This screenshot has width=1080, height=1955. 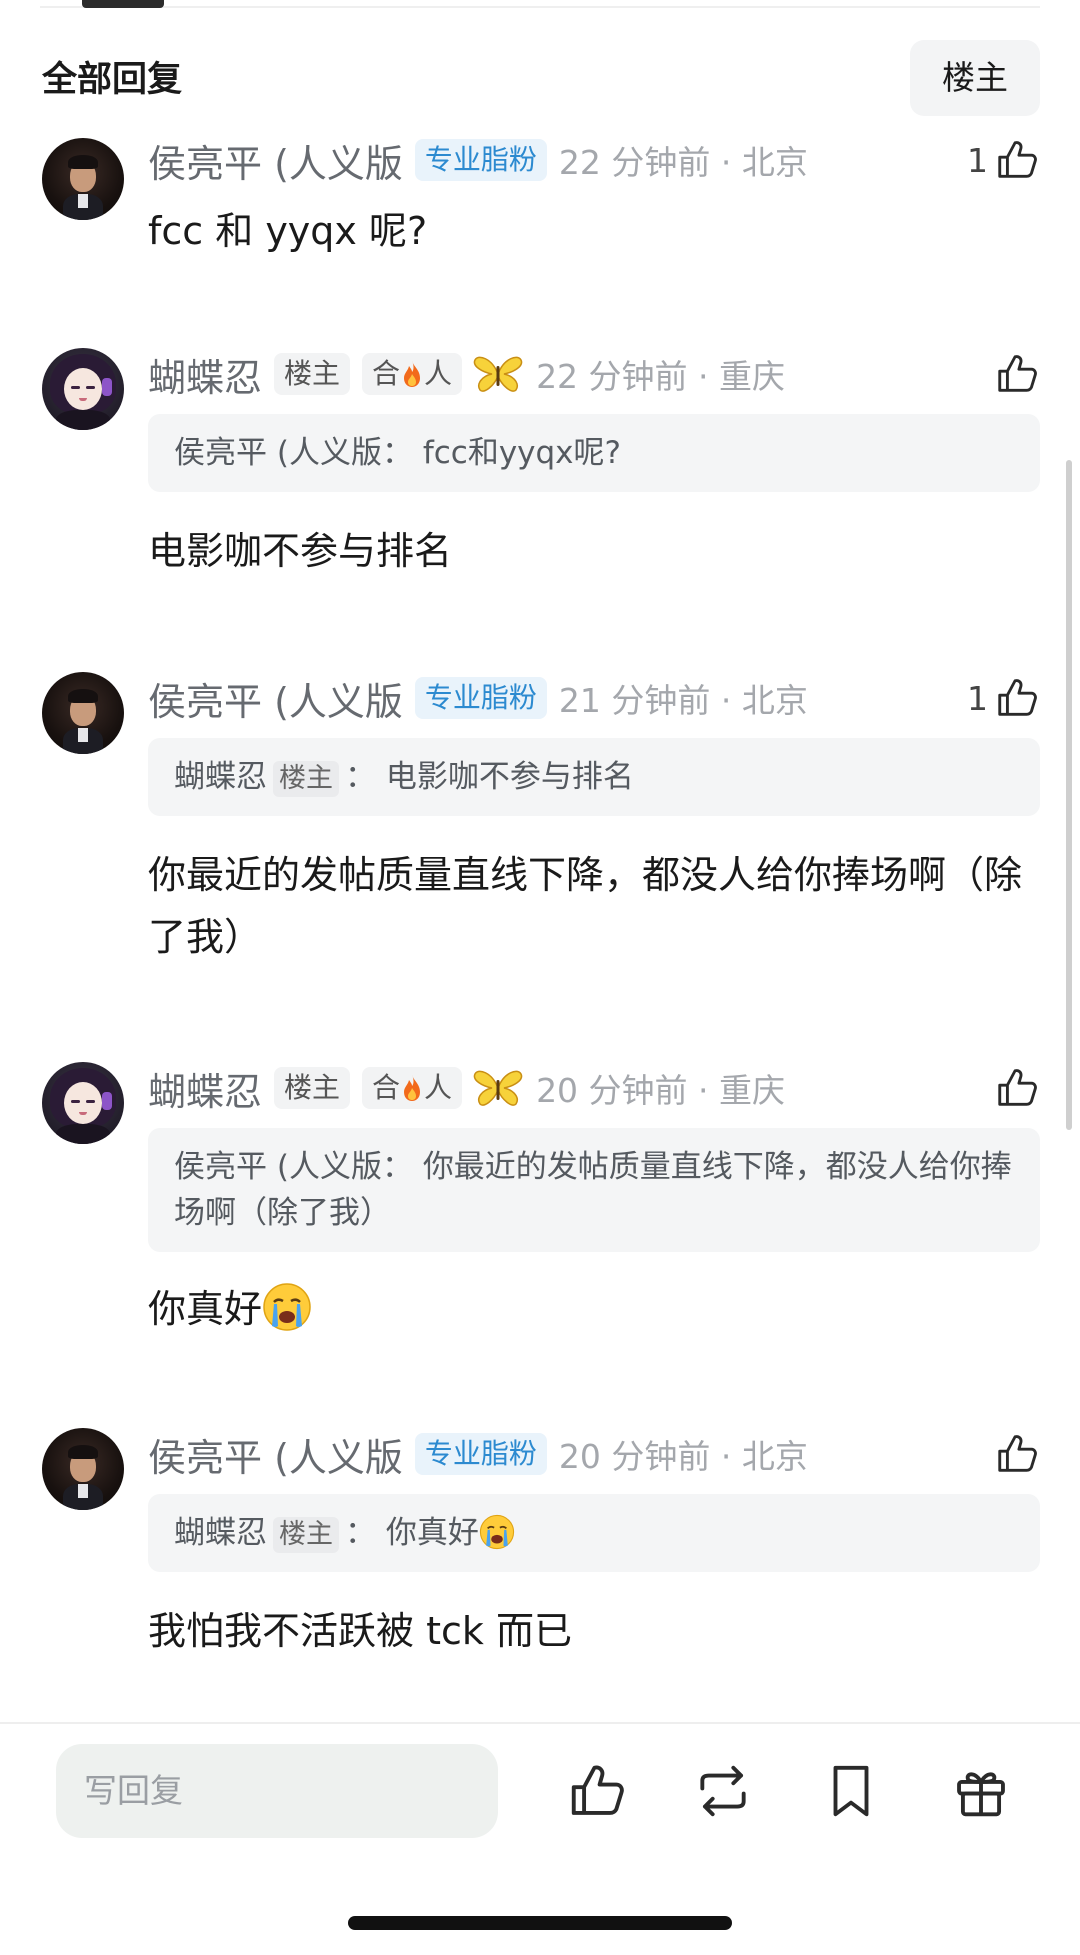 I want to click on comment-meta: 侯亮平 (人义版 专业脂粉 21 分钟前 · 北京, so click(x=478, y=698).